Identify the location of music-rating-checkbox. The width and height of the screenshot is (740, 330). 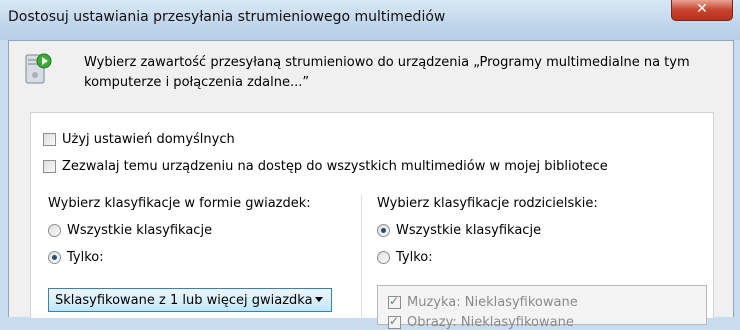
(394, 301).